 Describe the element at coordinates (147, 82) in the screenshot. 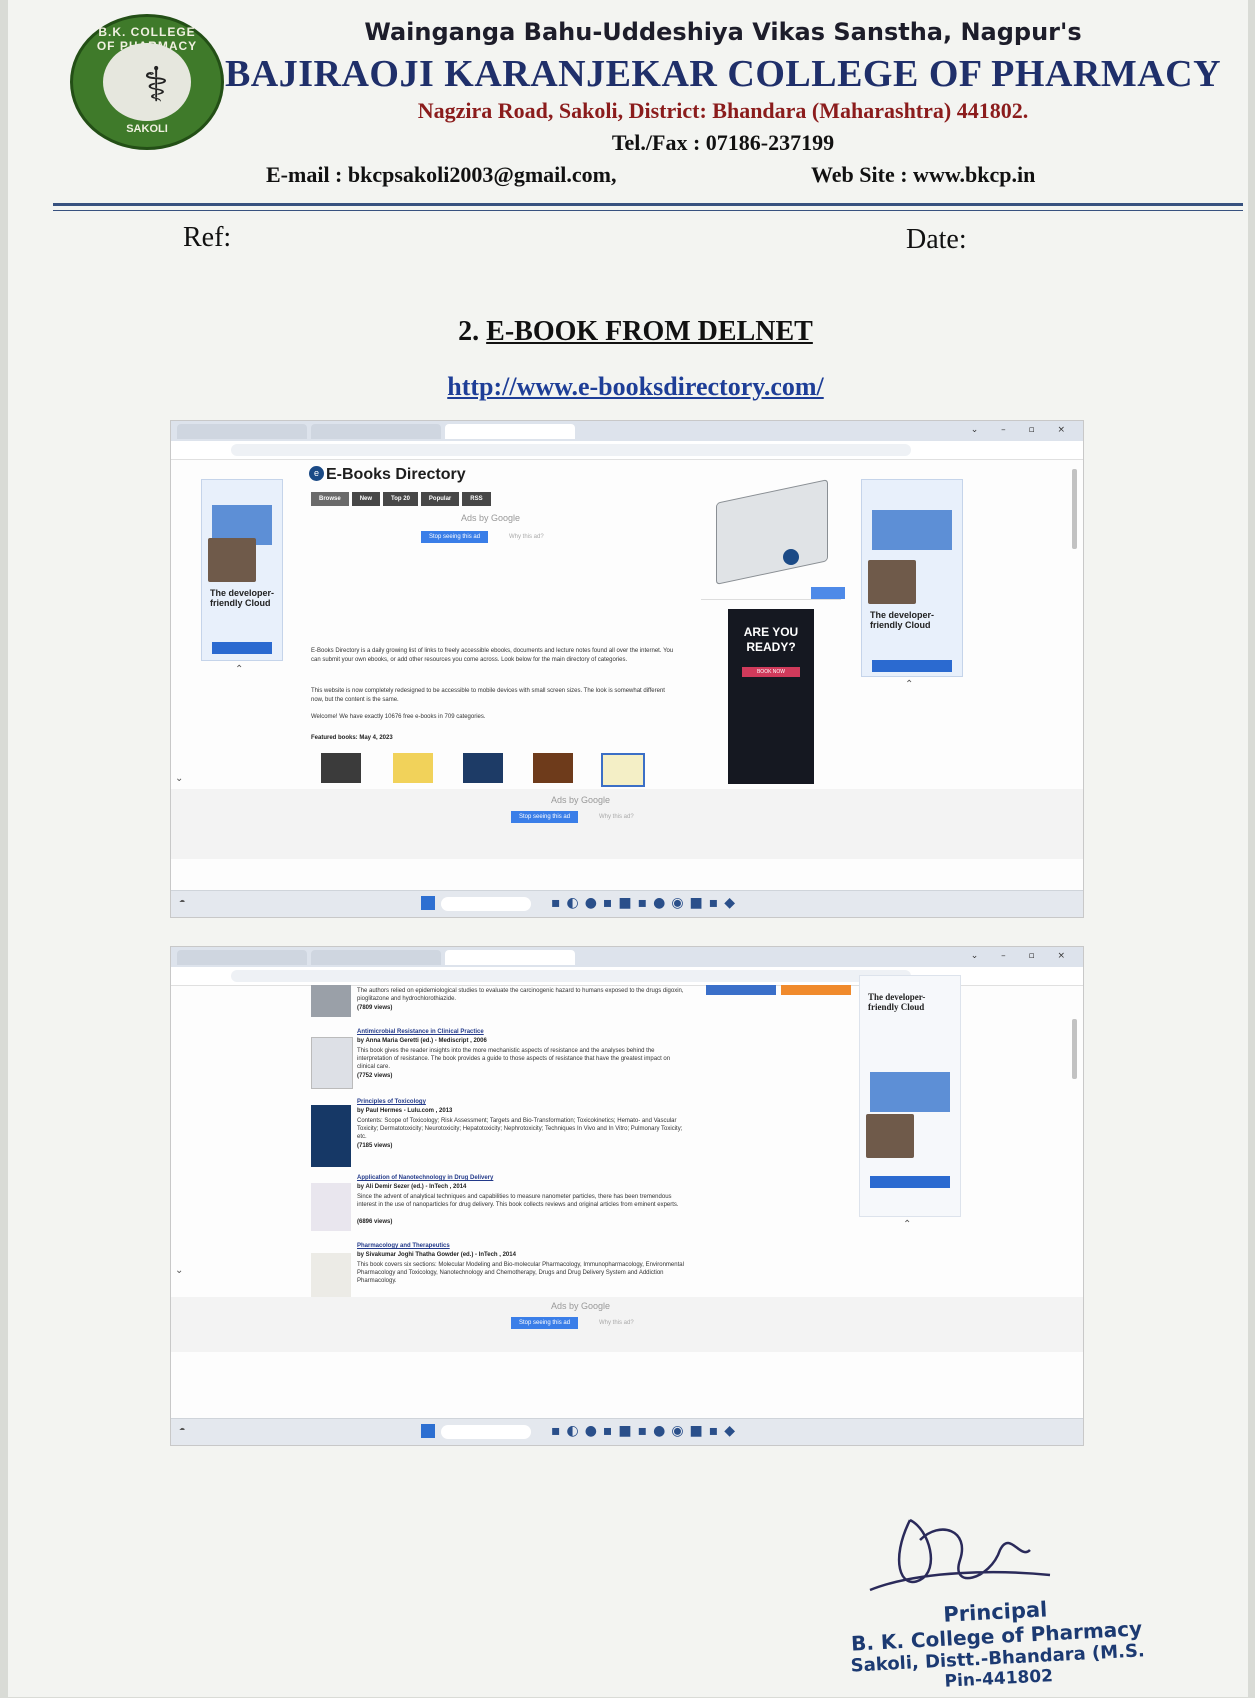

I see `logo-emblem: ⚕` at that location.